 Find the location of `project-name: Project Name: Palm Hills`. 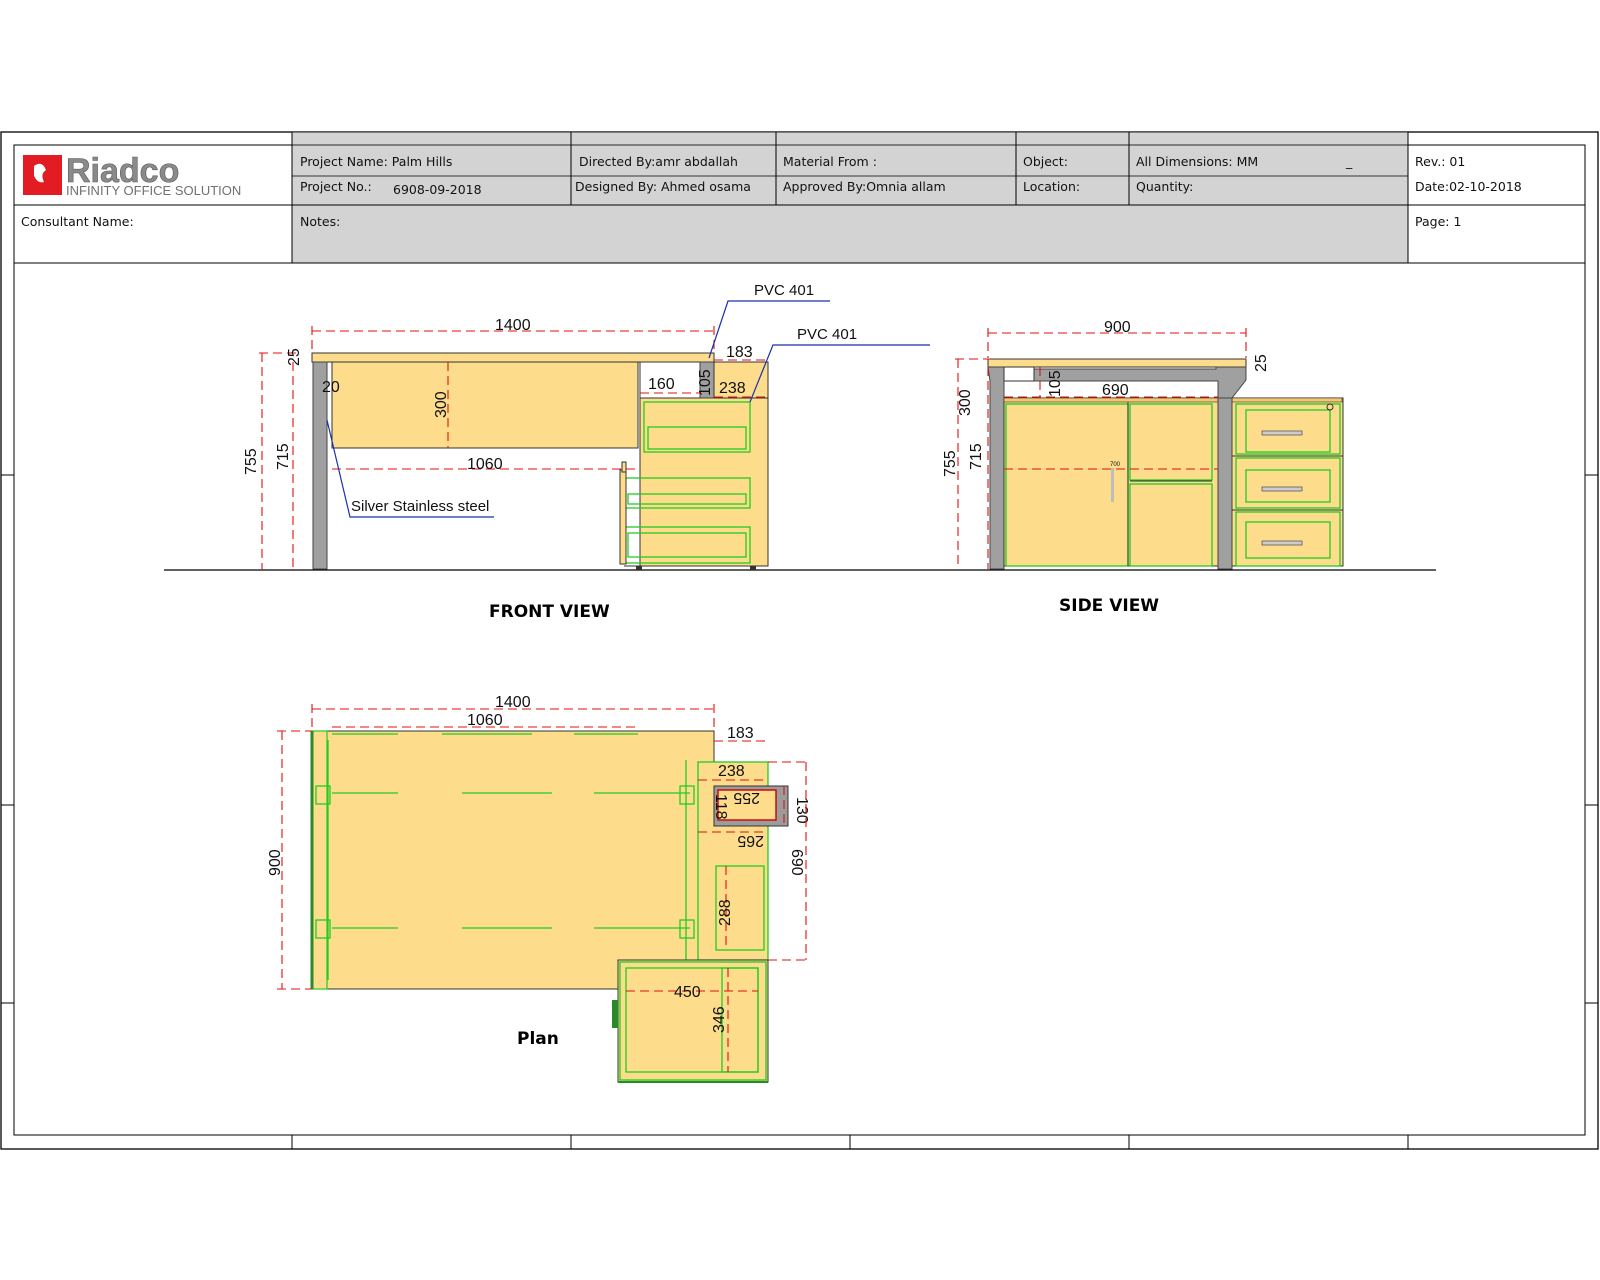

project-name: Project Name: Palm Hills is located at coordinates (376, 161).